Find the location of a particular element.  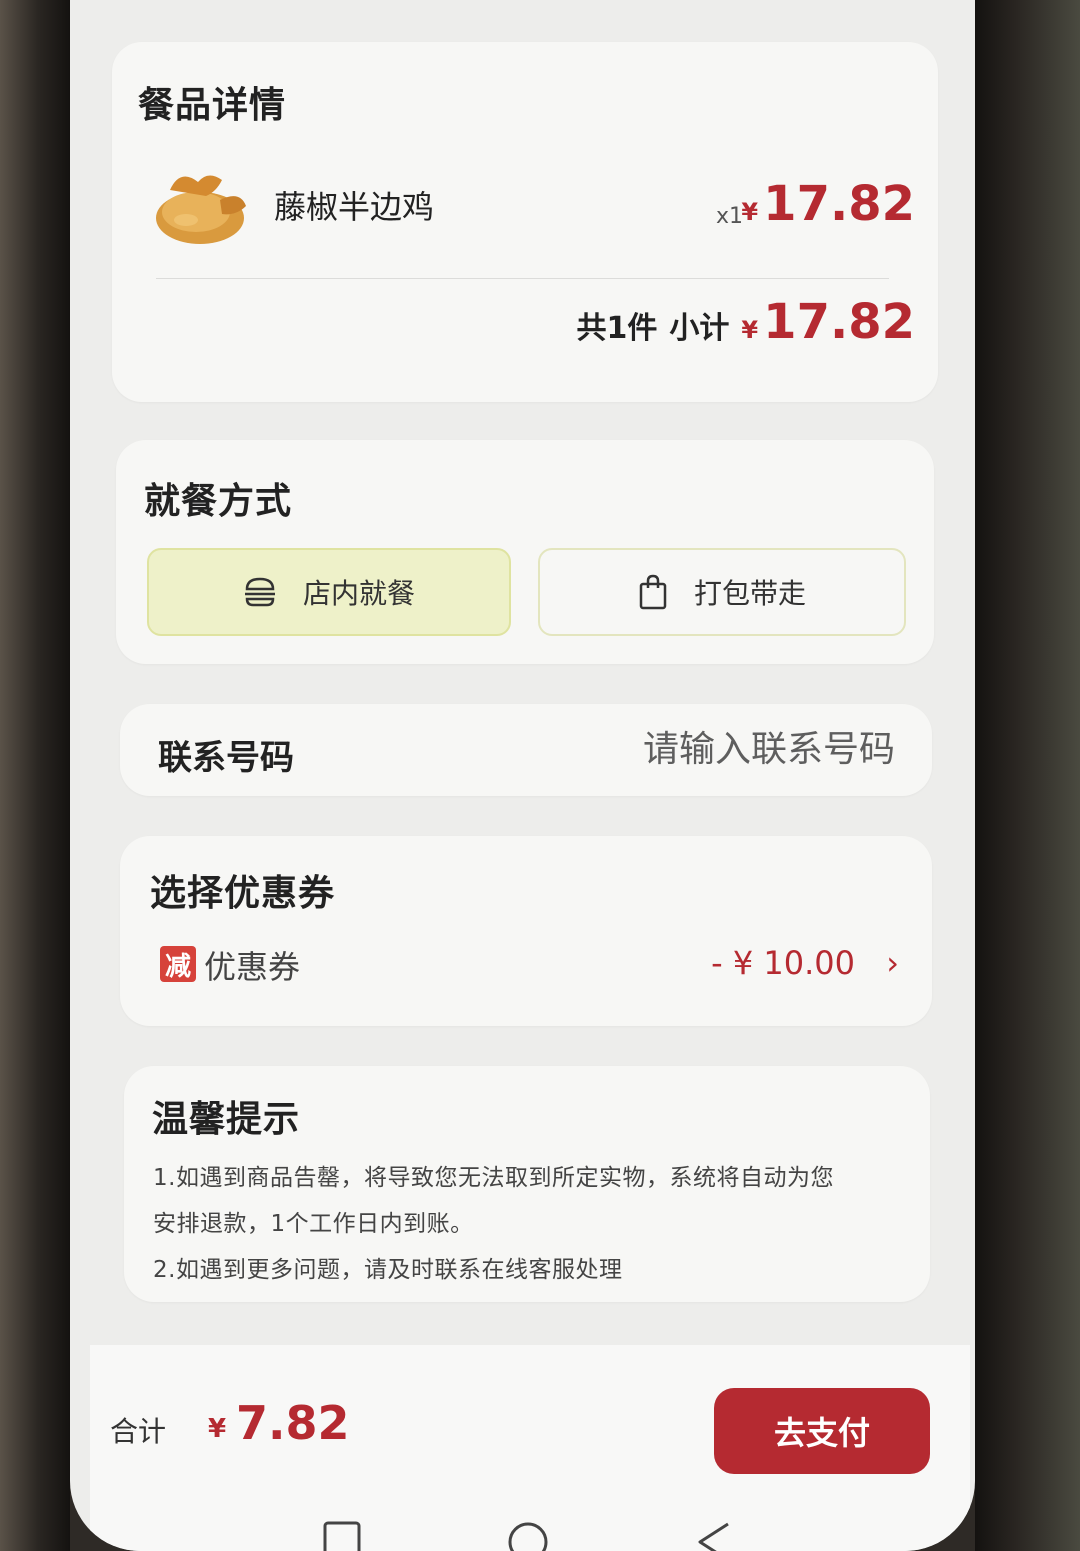

tip-line: 安排退款，1个工作日内到账。 is located at coordinates (313, 1224).